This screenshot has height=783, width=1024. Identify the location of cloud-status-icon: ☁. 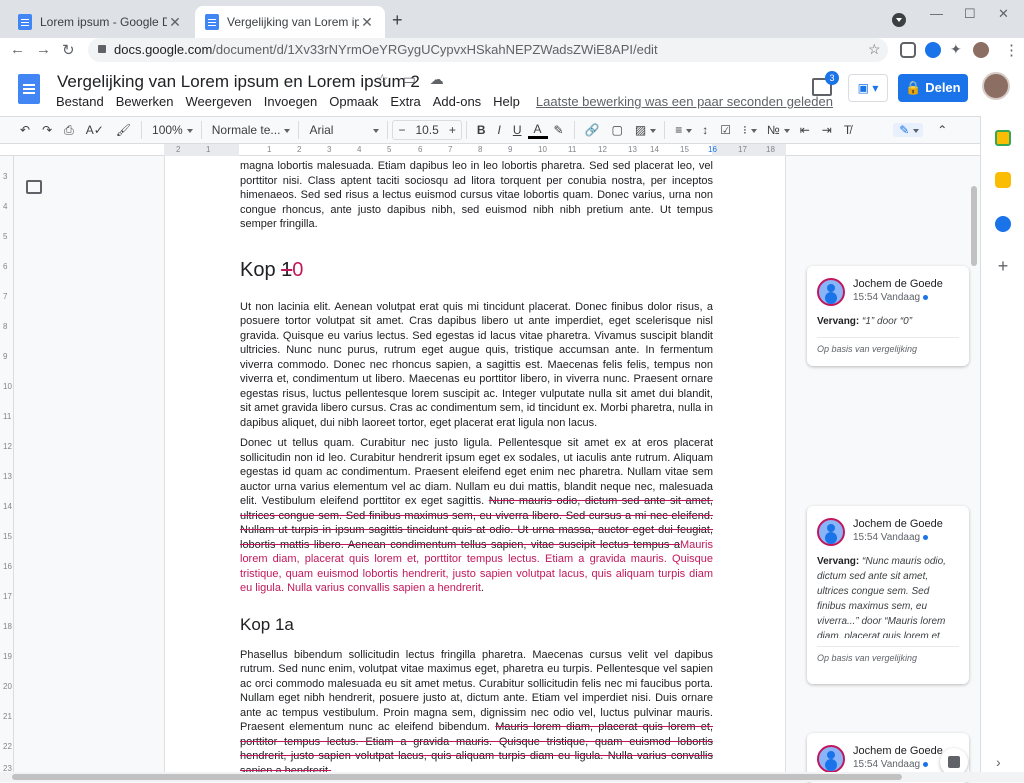
(437, 79).